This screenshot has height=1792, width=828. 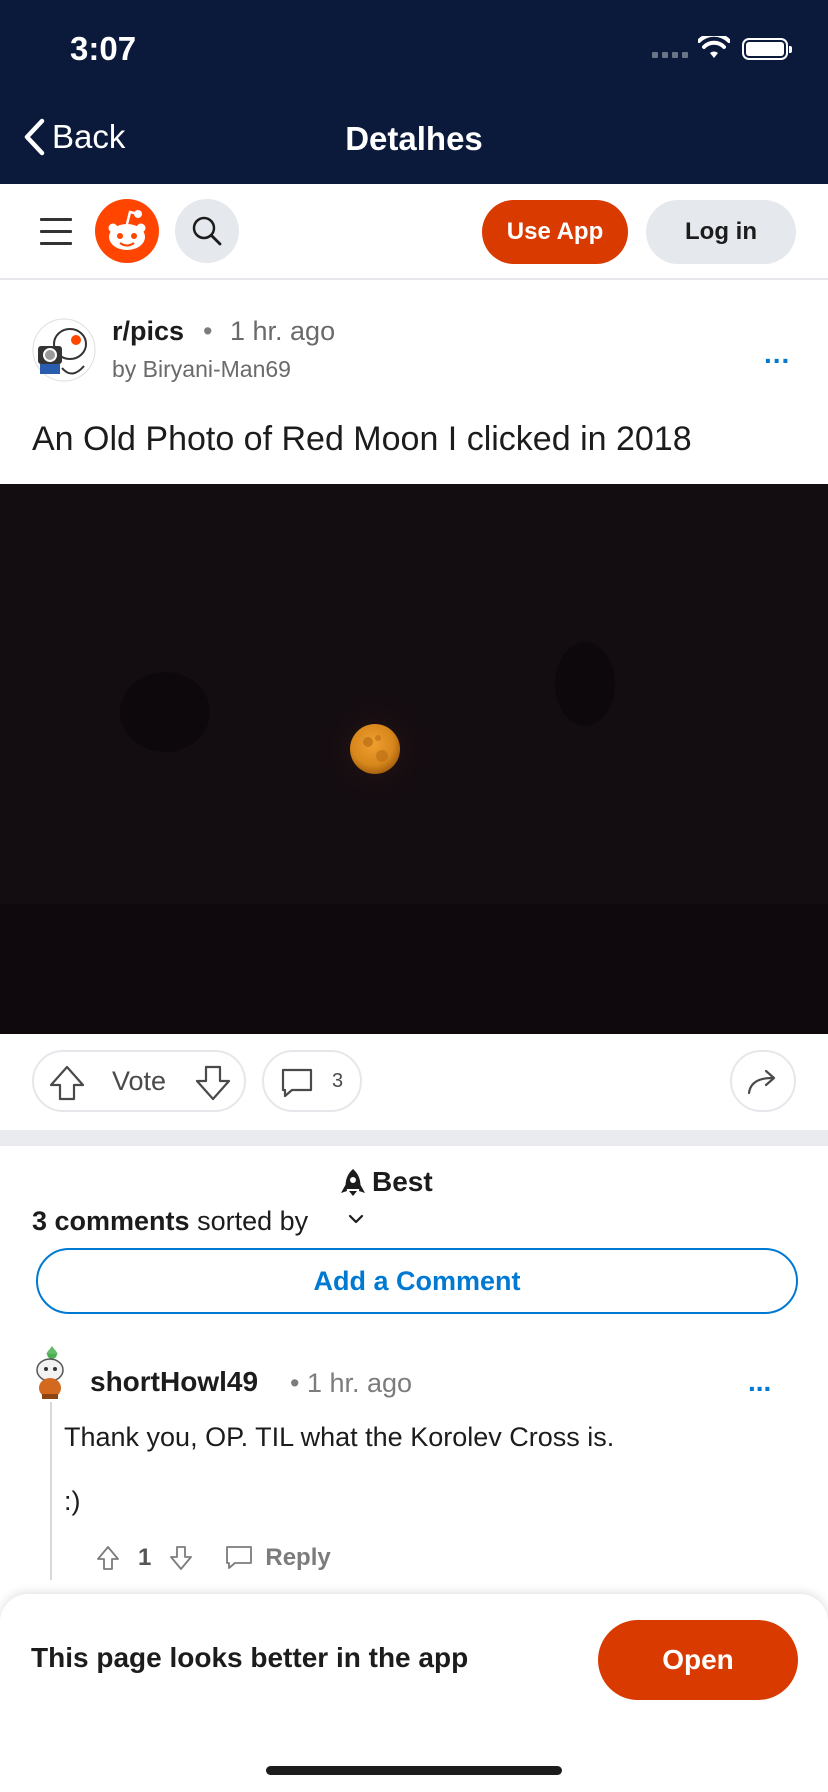 I want to click on subreddit-avatar, so click(x=64, y=350).